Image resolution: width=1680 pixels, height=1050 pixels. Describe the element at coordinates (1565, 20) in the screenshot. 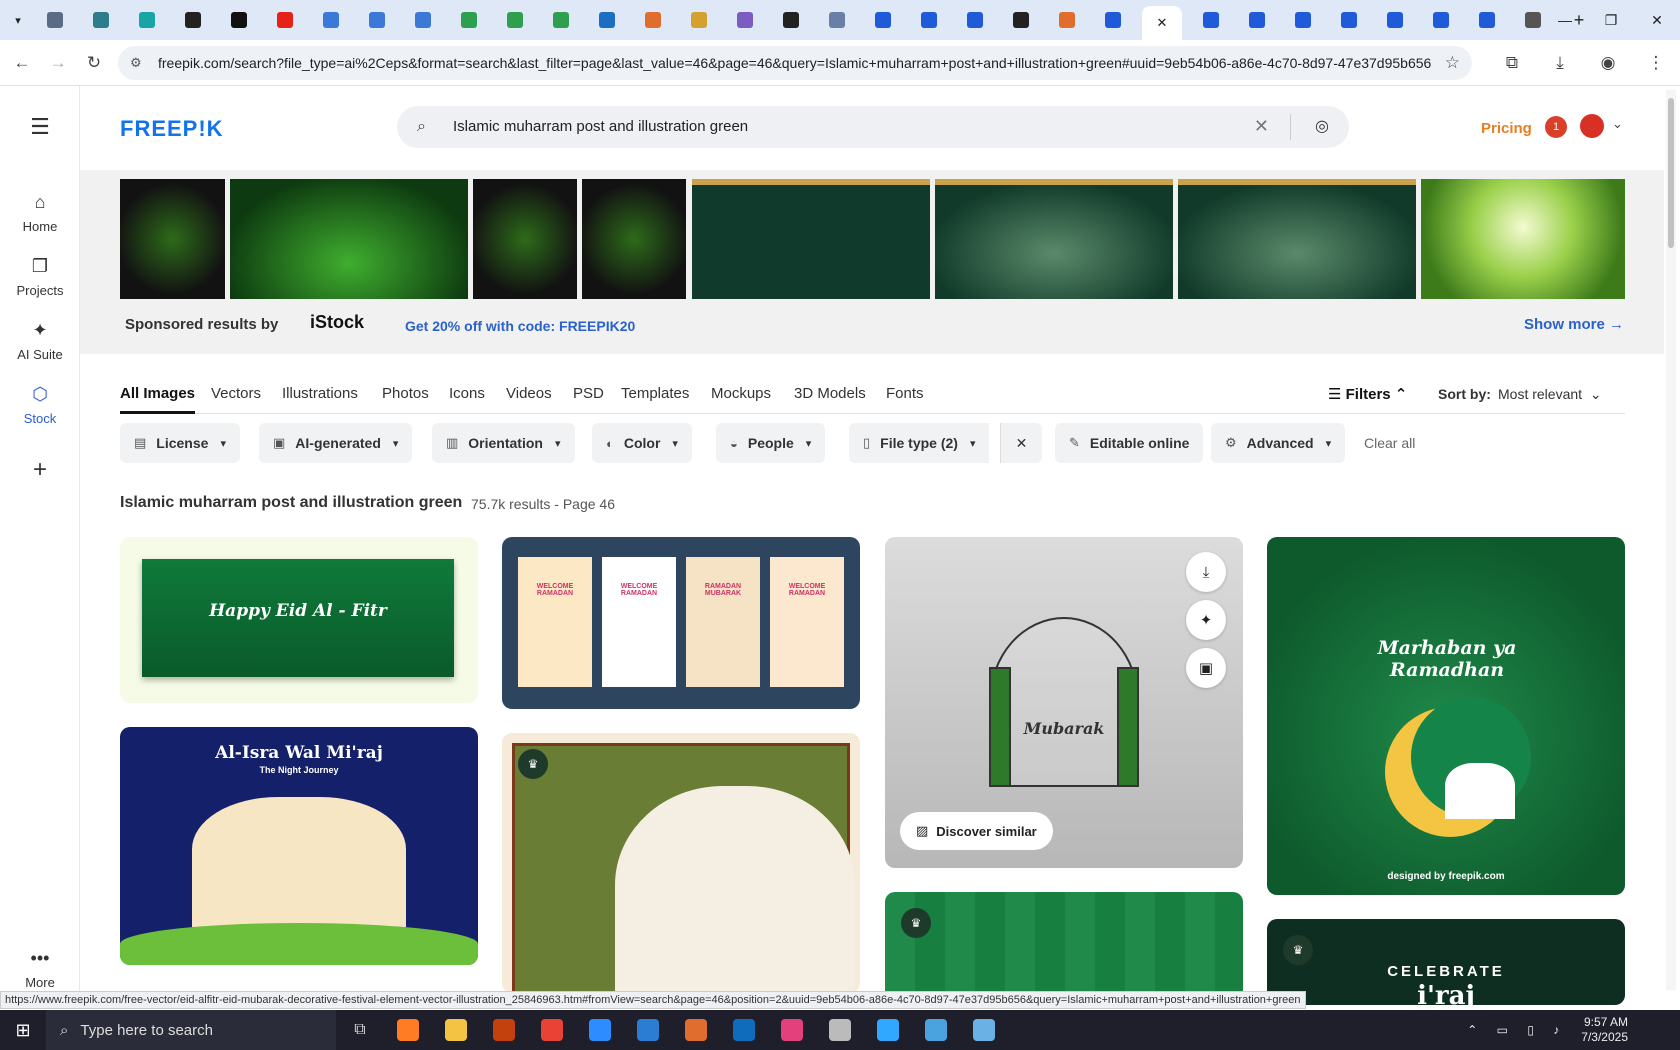

I see `minimize-icon: —` at that location.